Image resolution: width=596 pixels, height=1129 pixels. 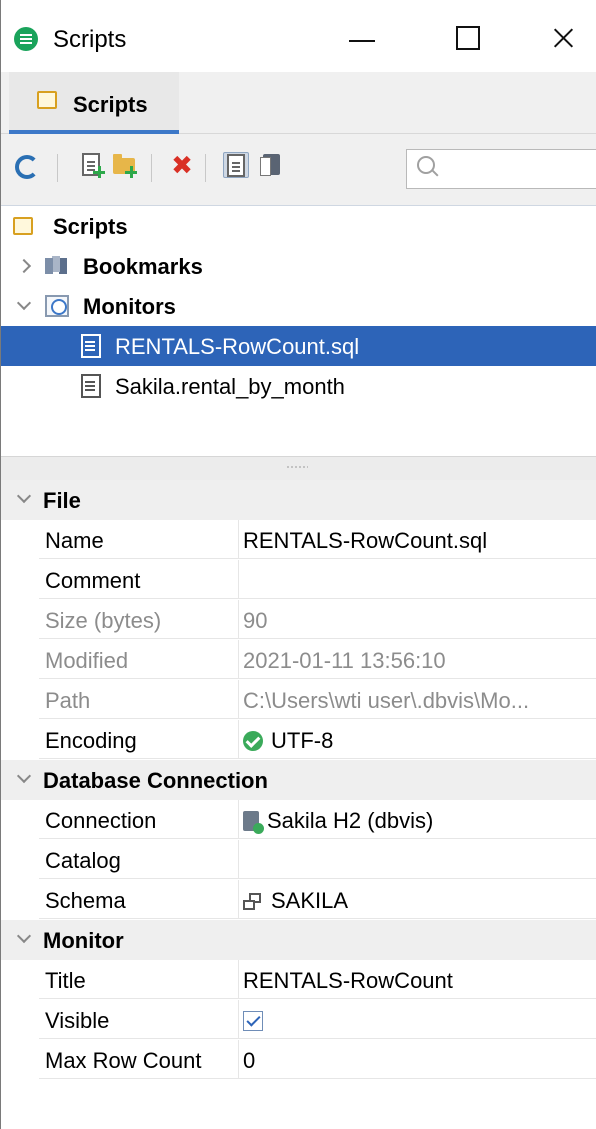 What do you see at coordinates (143, 266) in the screenshot?
I see `tree-item-label: Bookmarks` at bounding box center [143, 266].